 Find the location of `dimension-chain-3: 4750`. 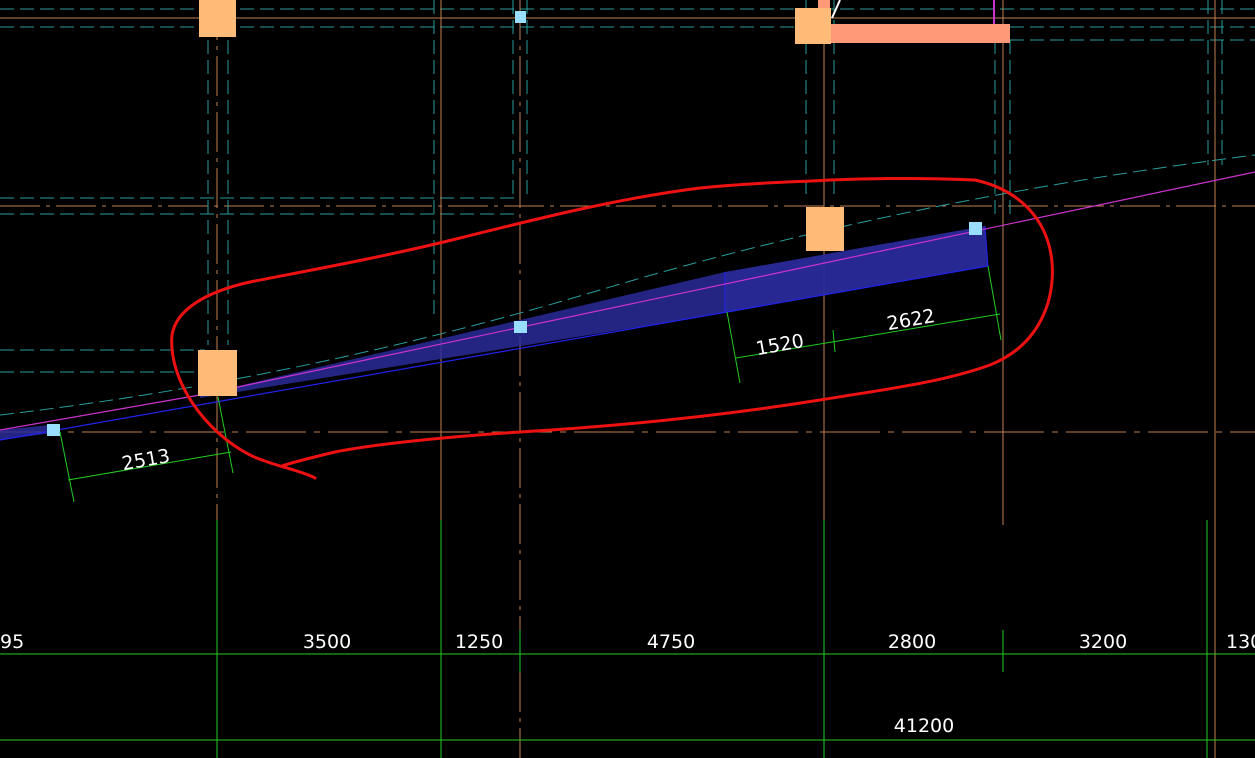

dimension-chain-3: 4750 is located at coordinates (671, 642).